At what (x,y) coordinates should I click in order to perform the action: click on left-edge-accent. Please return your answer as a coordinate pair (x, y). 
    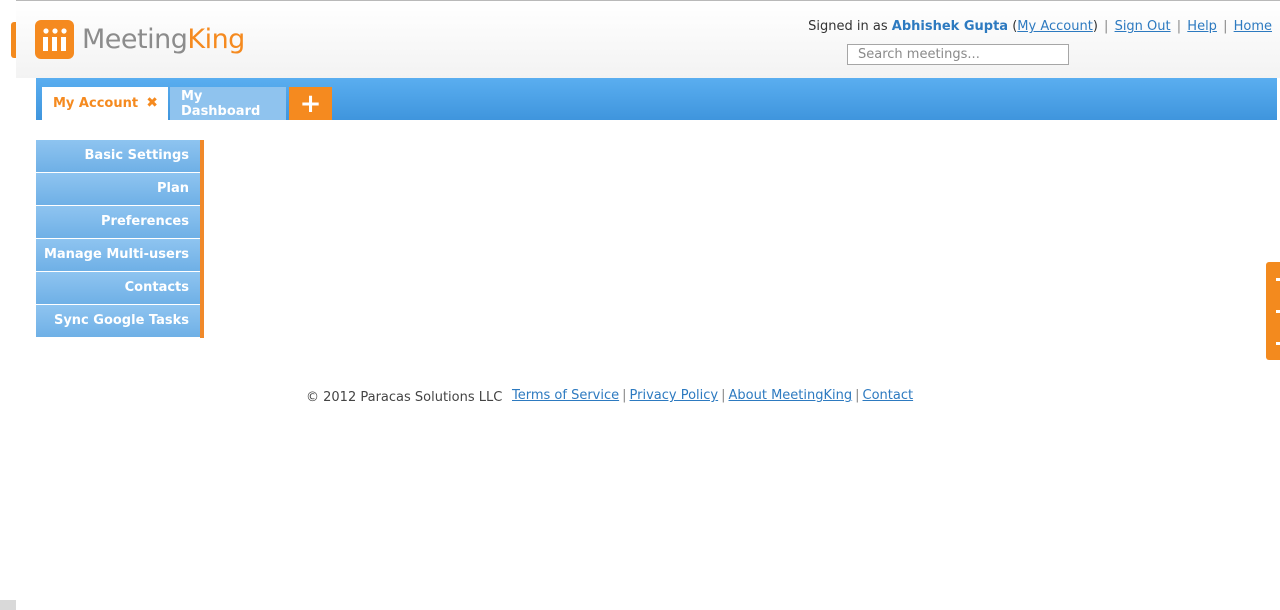
    Looking at the image, I should click on (13, 40).